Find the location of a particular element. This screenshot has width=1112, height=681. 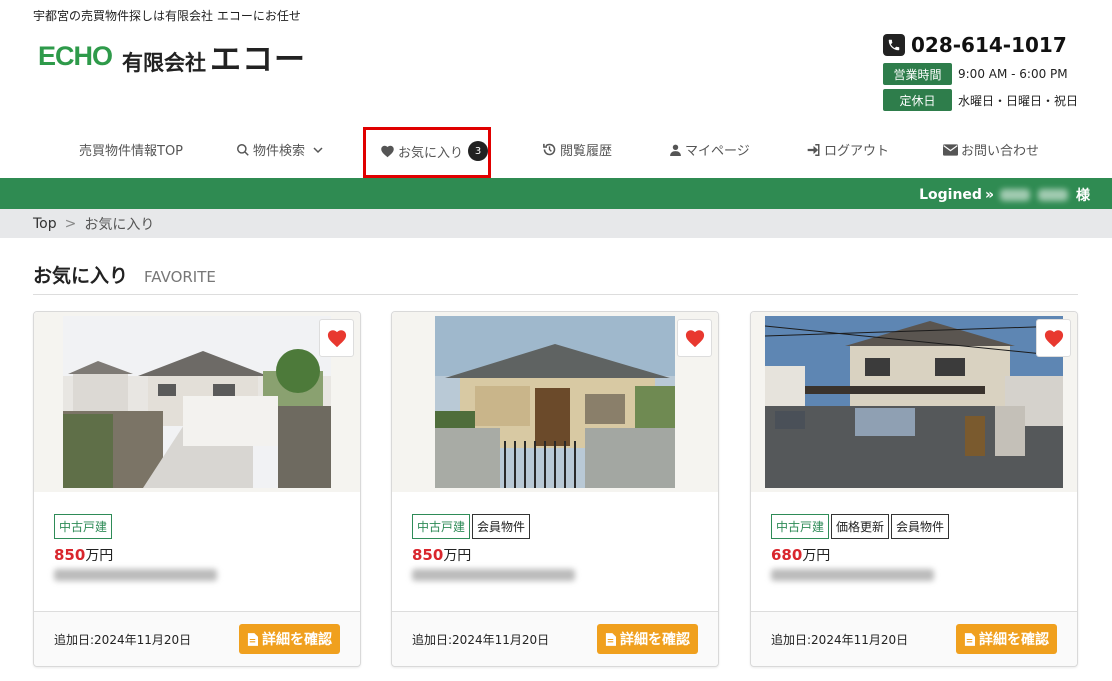

double-chevron-right-icon: » is located at coordinates (989, 195).